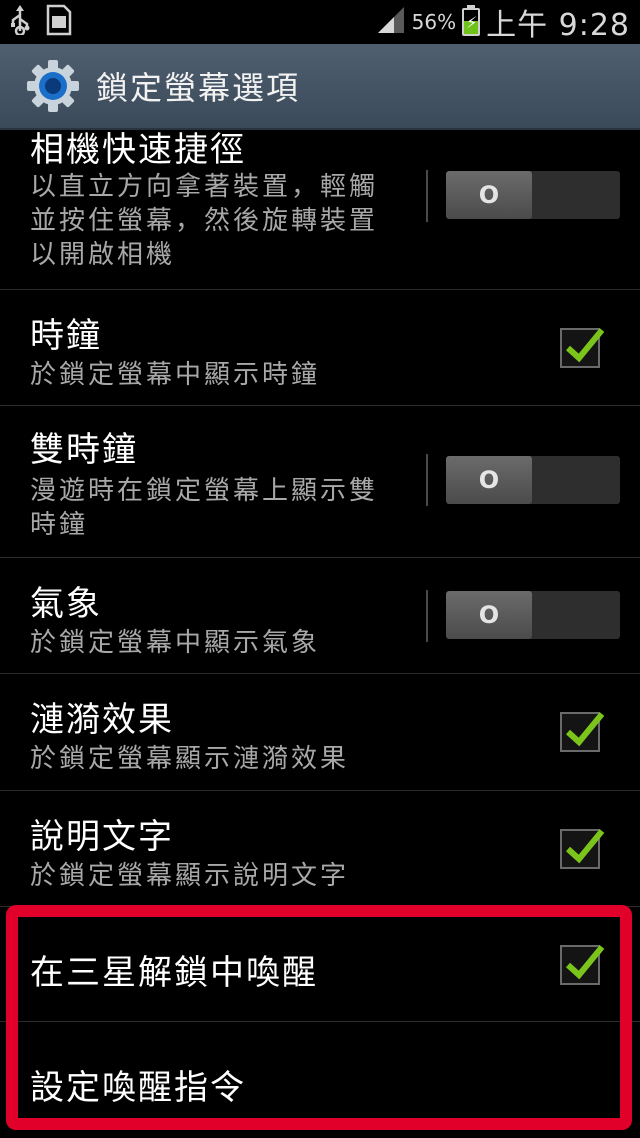 The height and width of the screenshot is (1138, 640). Describe the element at coordinates (320, 348) in the screenshot. I see `setting-clock: 時鐘 於鎖定螢幕中顯示時鐘` at that location.